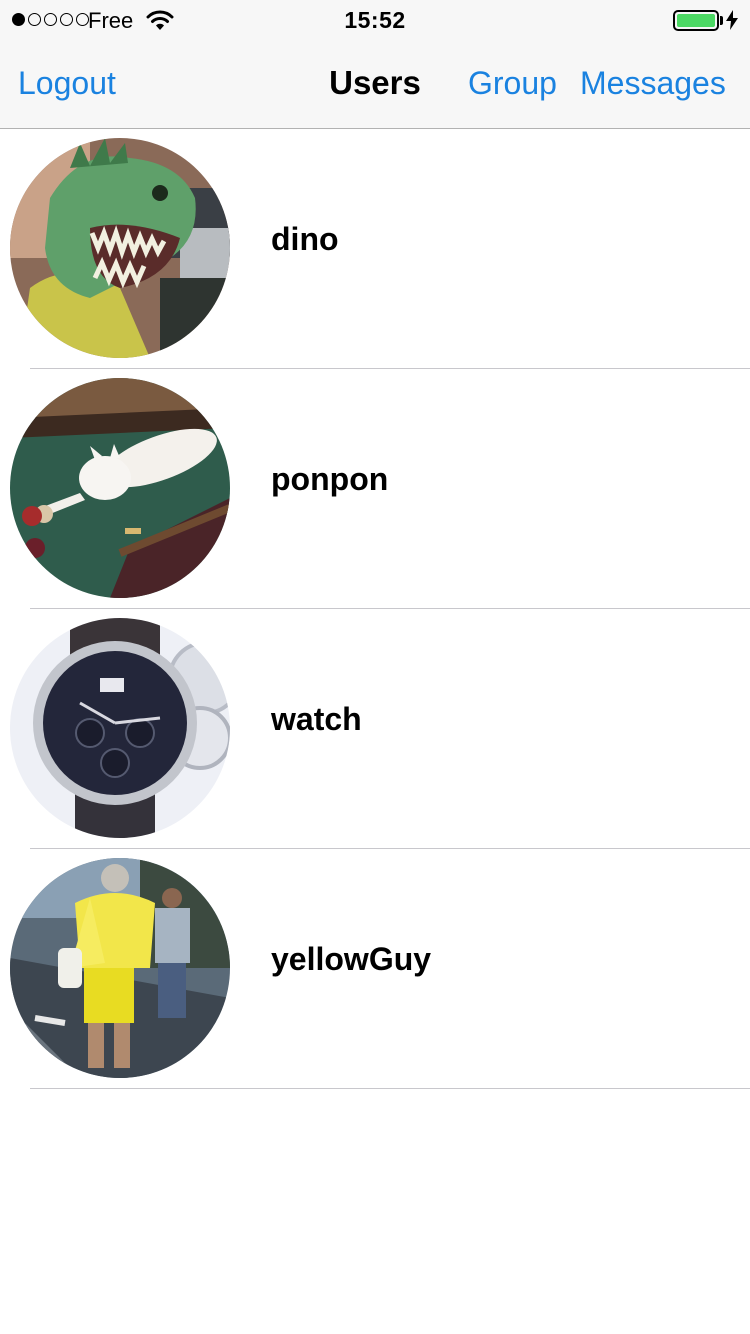  I want to click on battery-icon, so click(696, 20).